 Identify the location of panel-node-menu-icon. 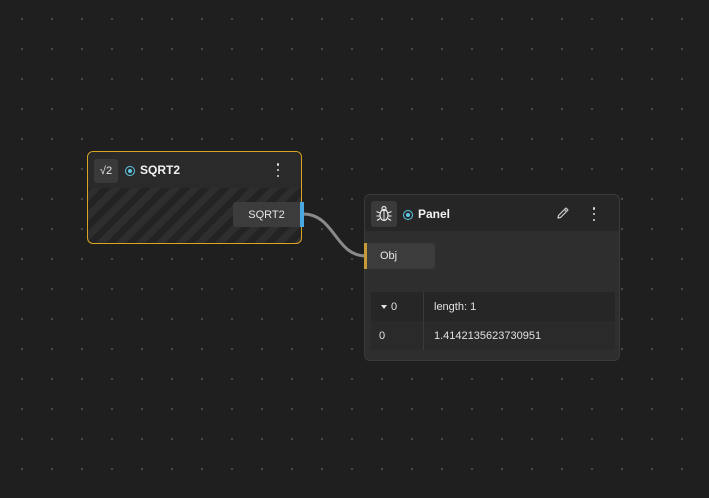
(594, 214).